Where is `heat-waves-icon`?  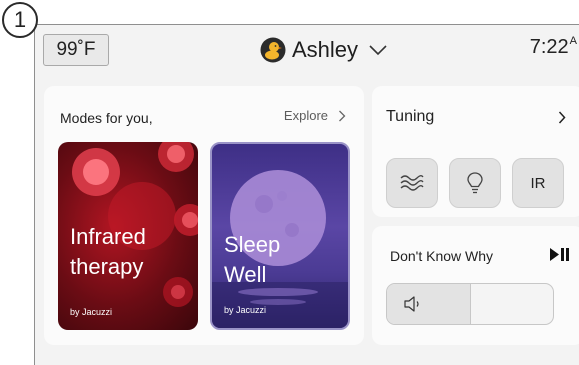
heat-waves-icon is located at coordinates (412, 183).